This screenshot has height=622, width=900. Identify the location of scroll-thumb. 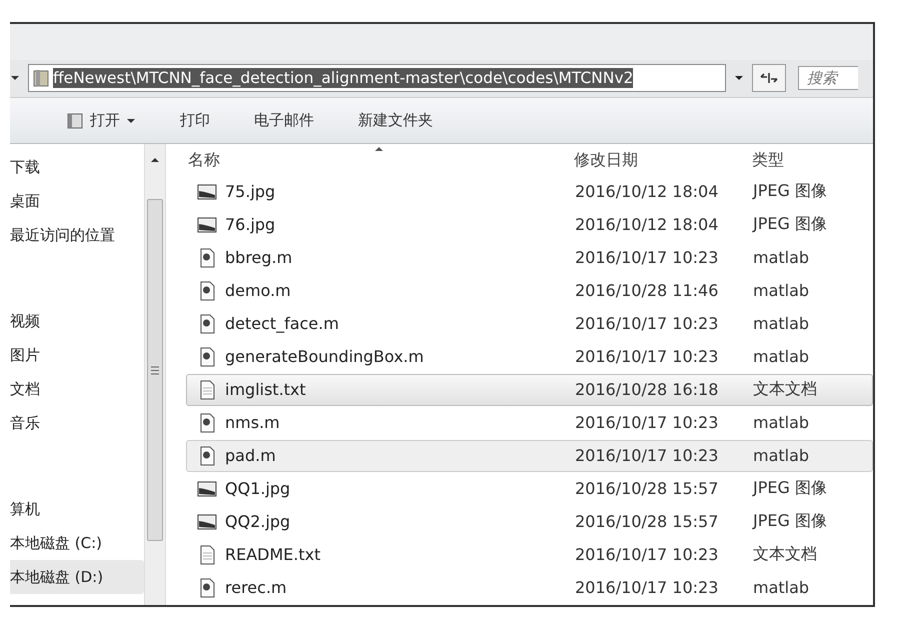
(155, 370).